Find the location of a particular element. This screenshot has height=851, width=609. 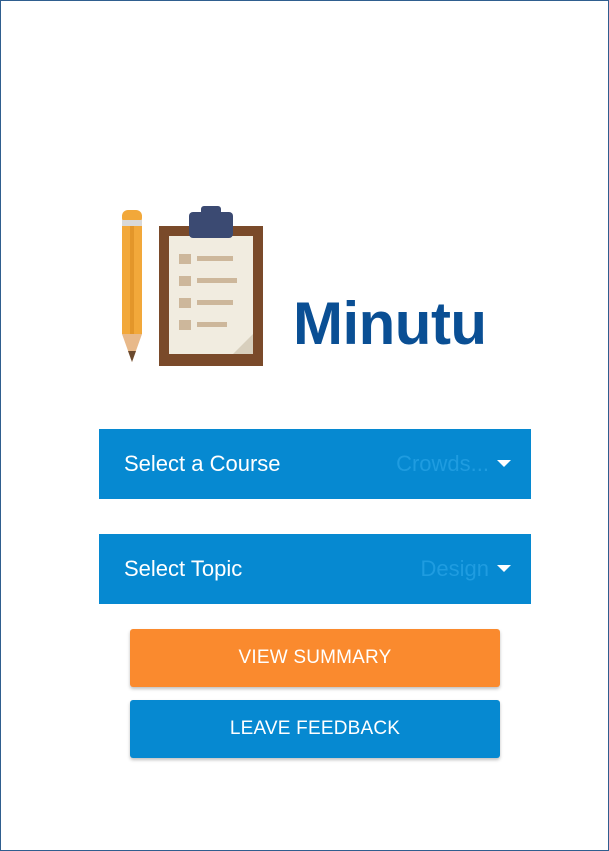

pencil-icon is located at coordinates (132, 286).